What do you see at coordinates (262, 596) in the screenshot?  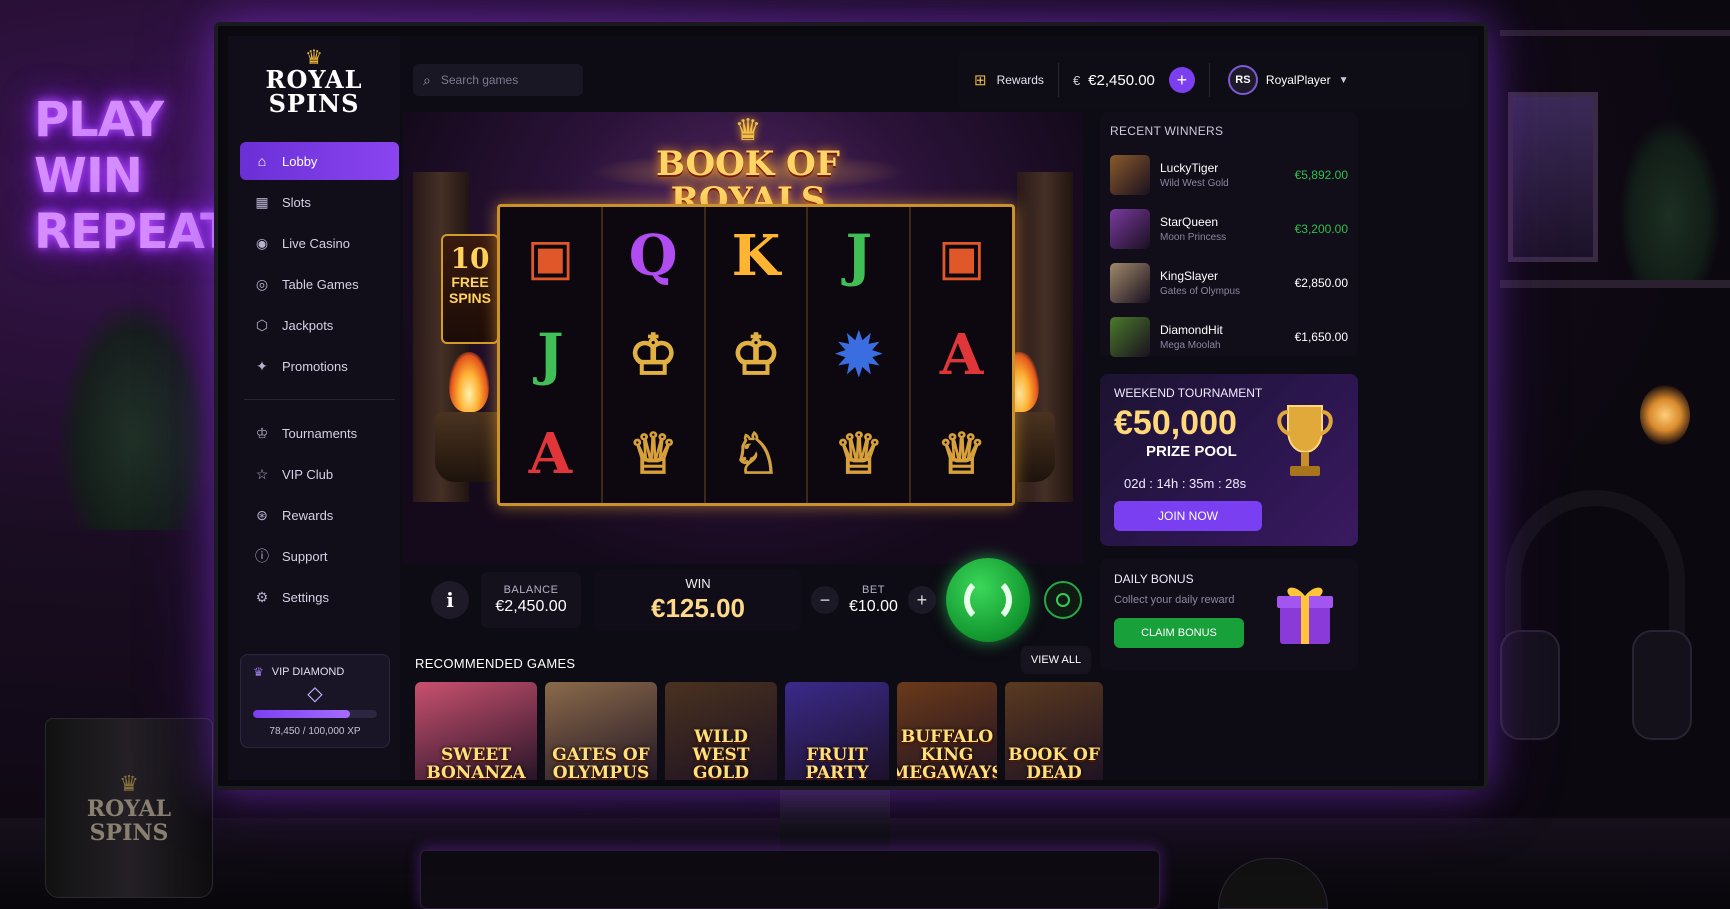 I see `settings-icon: ⚙` at bounding box center [262, 596].